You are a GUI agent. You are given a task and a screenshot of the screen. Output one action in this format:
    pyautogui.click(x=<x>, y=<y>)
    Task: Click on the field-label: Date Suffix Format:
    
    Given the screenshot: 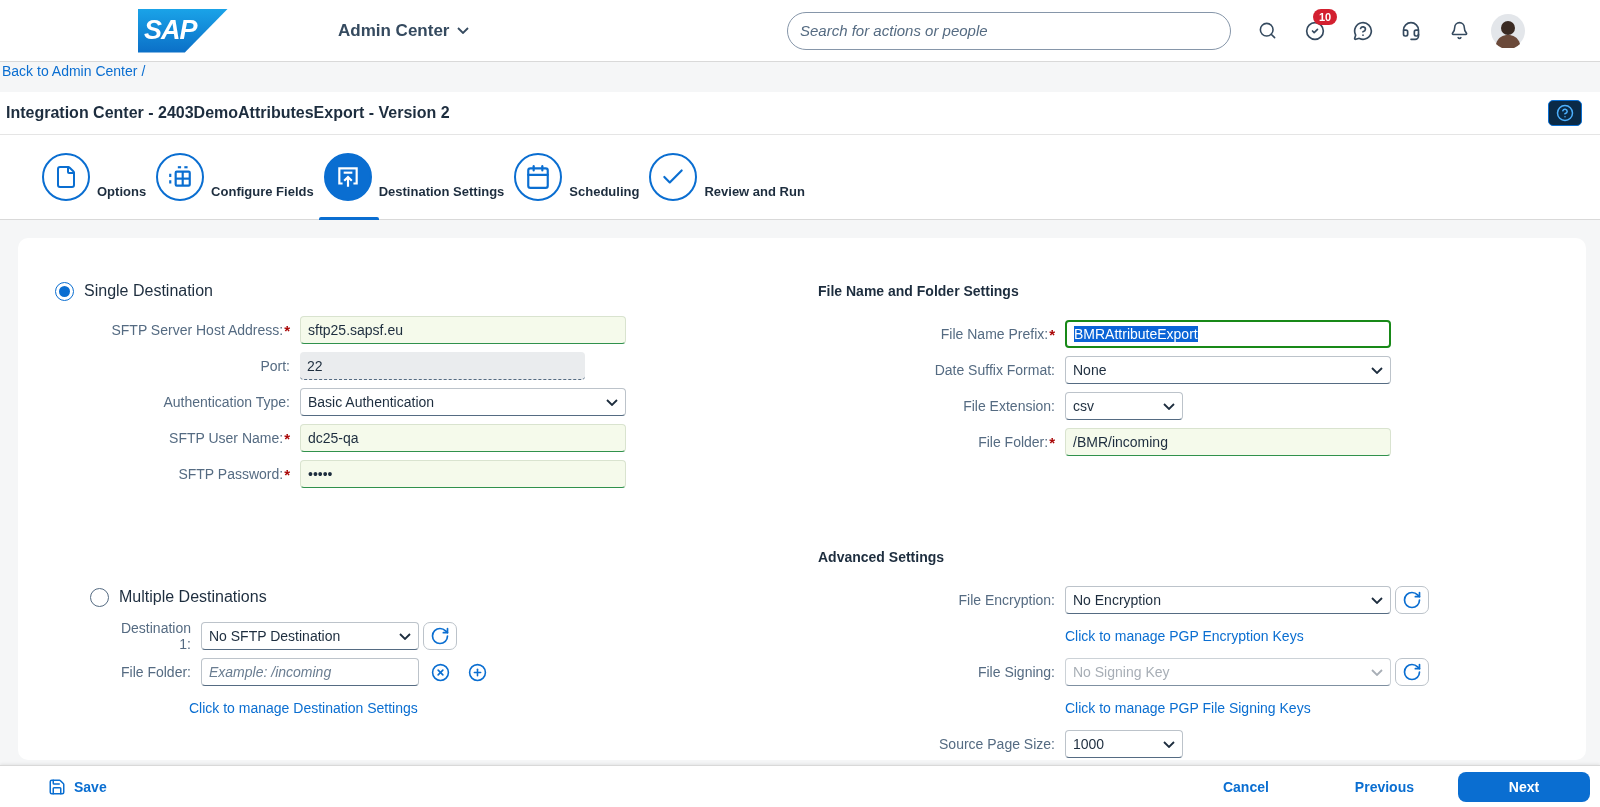 What is the action you would take?
    pyautogui.click(x=994, y=370)
    